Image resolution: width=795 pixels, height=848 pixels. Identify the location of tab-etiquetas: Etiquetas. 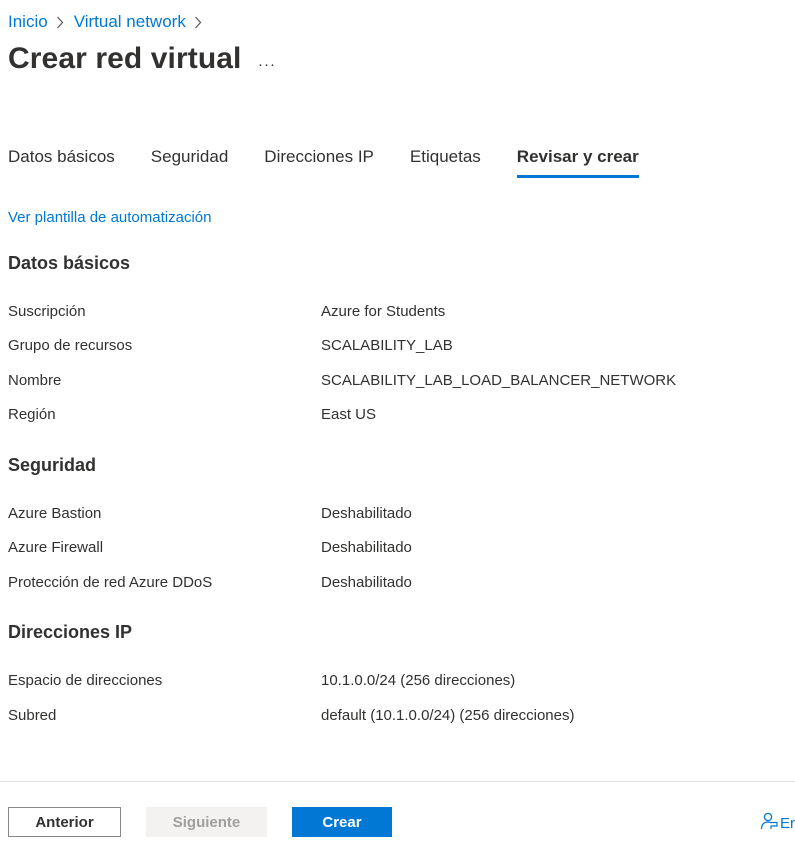
(445, 160).